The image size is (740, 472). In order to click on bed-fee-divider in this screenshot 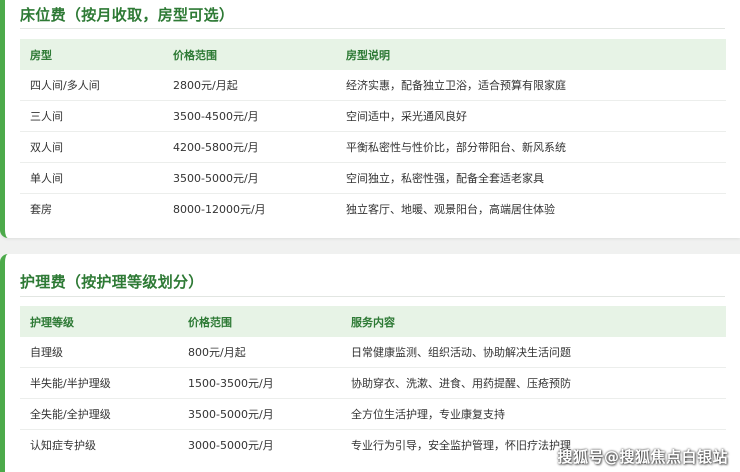, I will do `click(372, 28)`.